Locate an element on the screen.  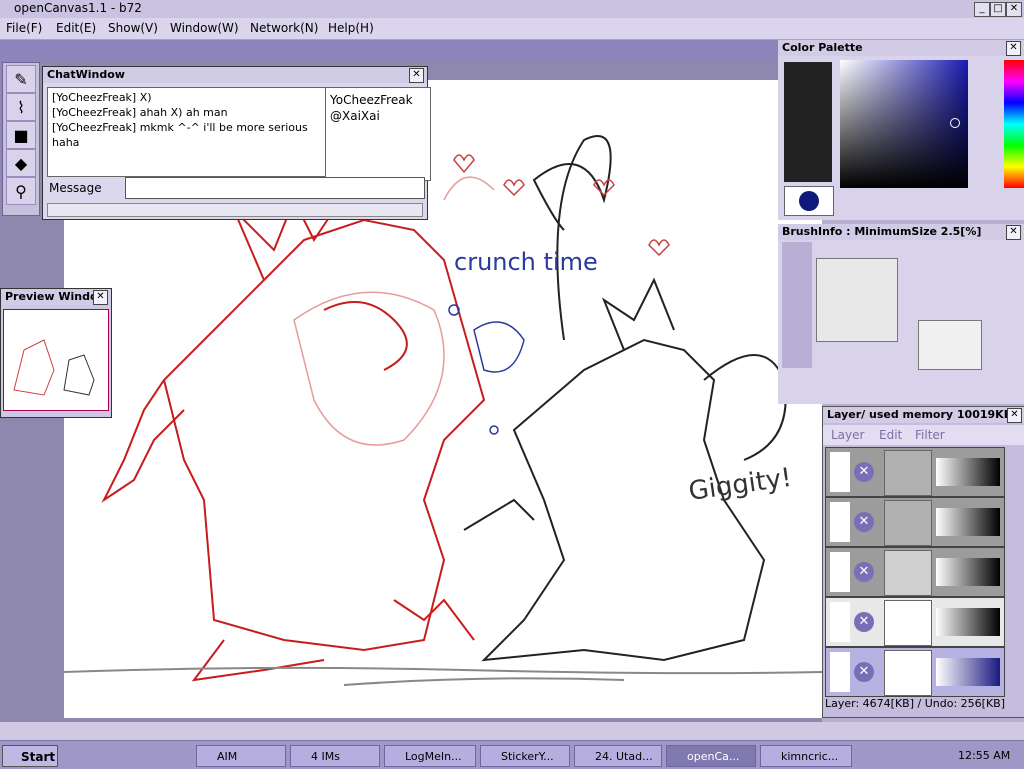
task-ims: 4 IMs is located at coordinates (335, 756).